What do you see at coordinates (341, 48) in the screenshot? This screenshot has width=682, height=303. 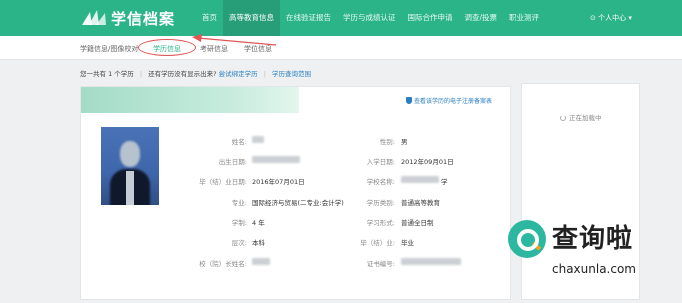 I see `sub-nav: 学籍信息/图像校对 学历信息 考研信息 学位信息` at bounding box center [341, 48].